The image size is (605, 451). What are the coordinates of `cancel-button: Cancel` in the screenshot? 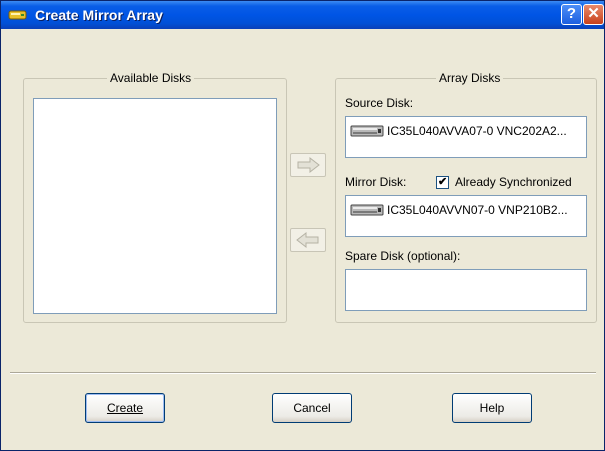 It's located at (312, 408).